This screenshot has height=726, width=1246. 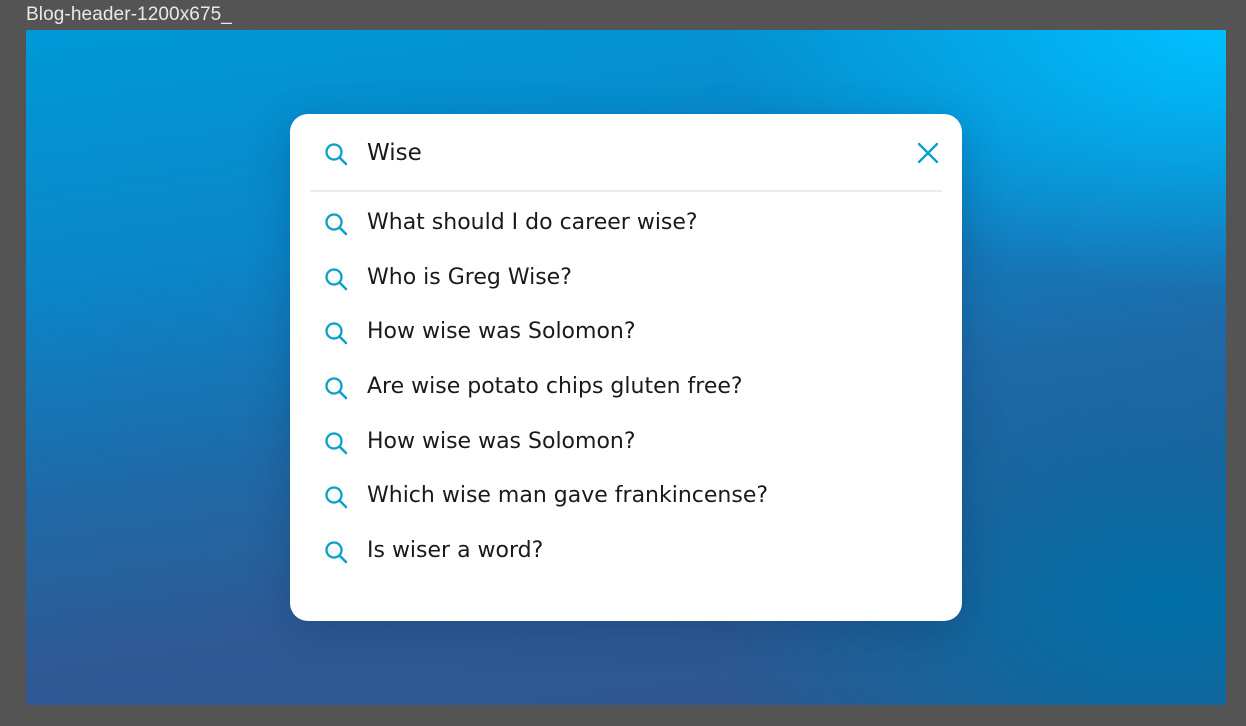 What do you see at coordinates (626, 278) in the screenshot?
I see `suggestion-item: Who is Greg Wise?` at bounding box center [626, 278].